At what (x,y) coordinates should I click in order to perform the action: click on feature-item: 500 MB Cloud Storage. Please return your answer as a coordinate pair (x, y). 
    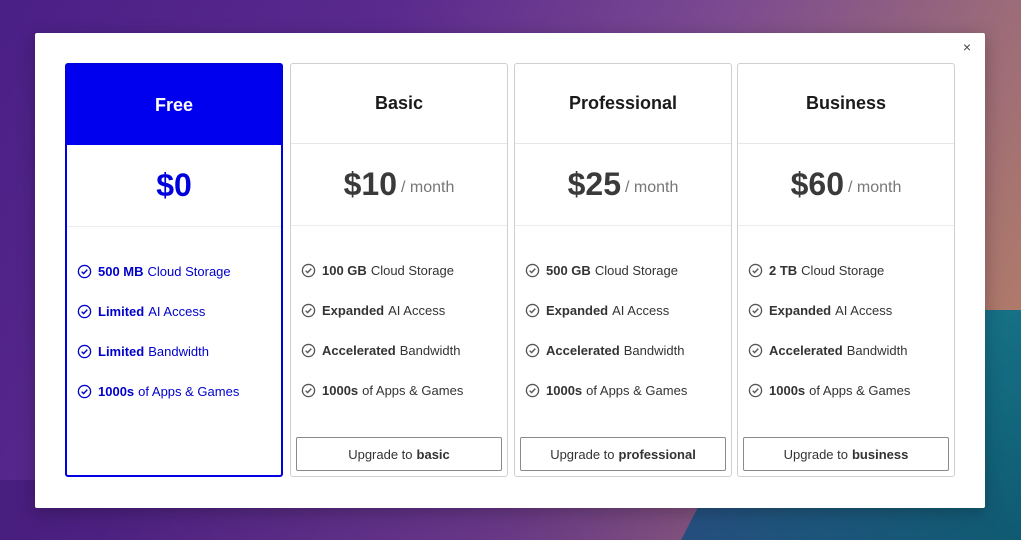
    Looking at the image, I should click on (179, 271).